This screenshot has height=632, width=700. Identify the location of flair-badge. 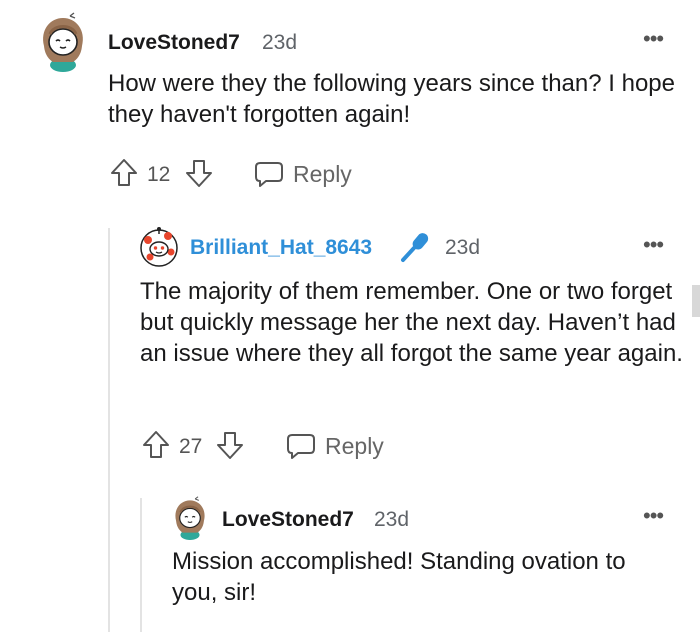
(415, 247).